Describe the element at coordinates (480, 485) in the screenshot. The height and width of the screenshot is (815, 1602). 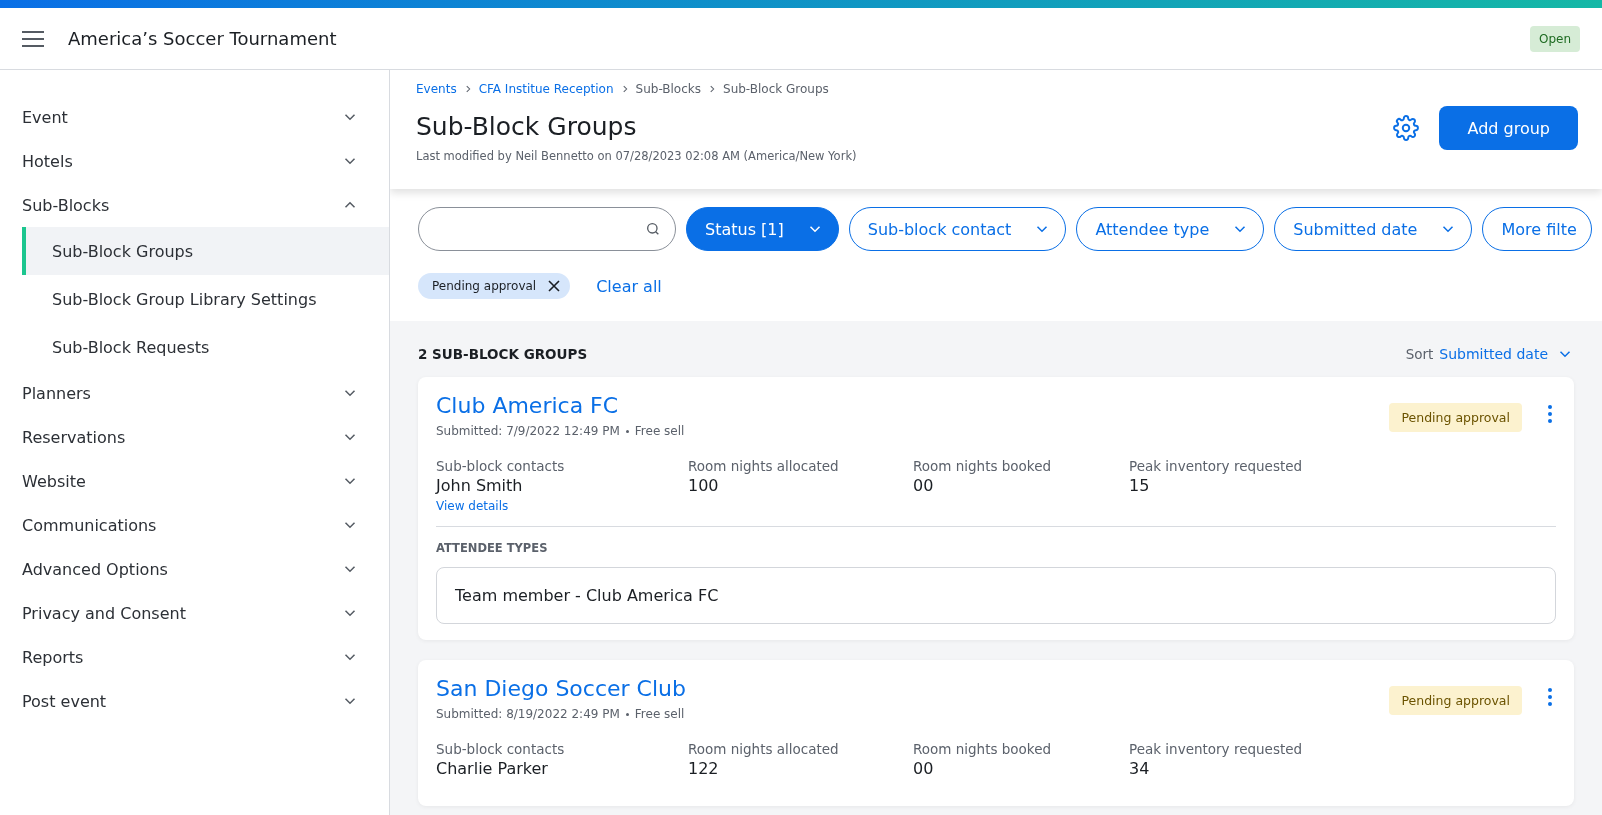
I see `stat-value: John Smith` at that location.